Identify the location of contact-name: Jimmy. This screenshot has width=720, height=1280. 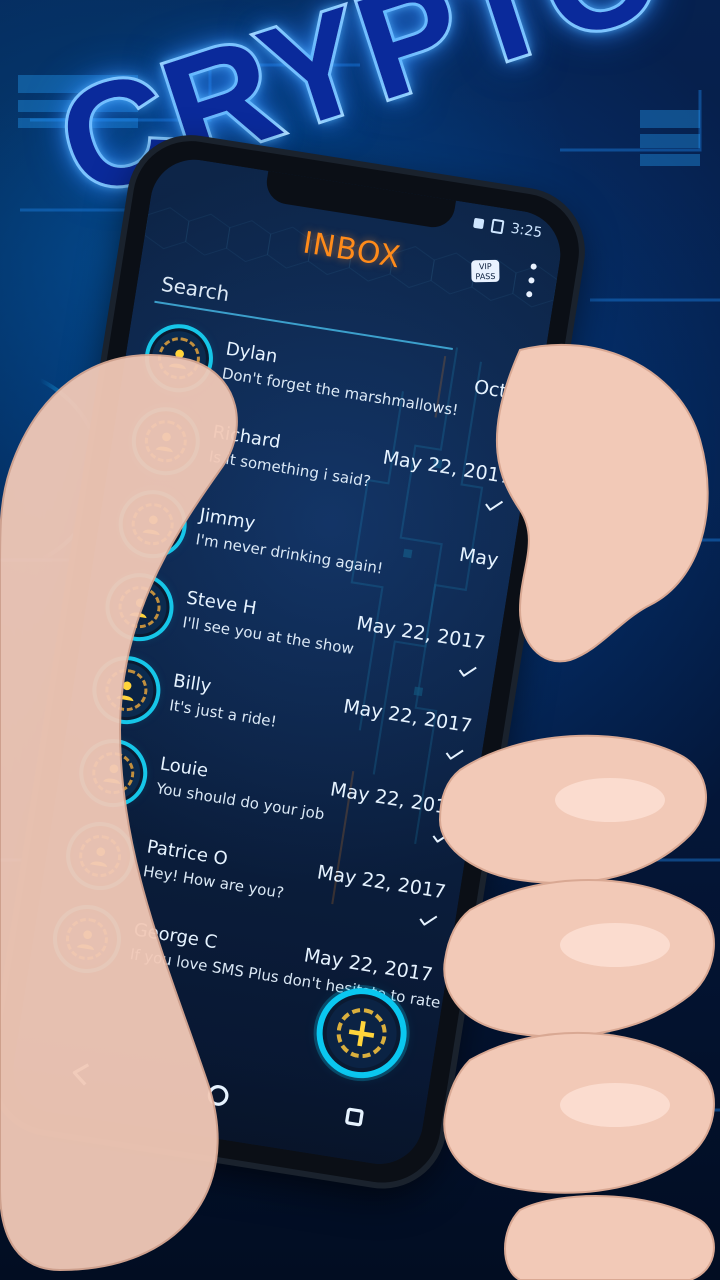
(227, 519).